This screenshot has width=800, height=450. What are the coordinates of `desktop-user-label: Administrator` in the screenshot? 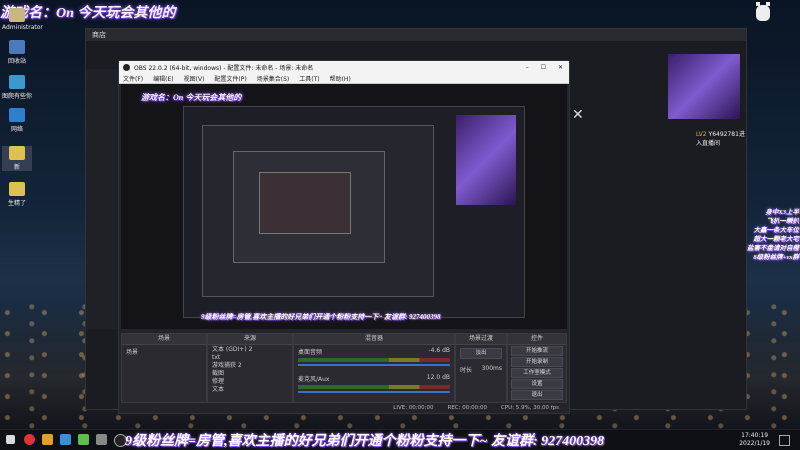 It's located at (22, 27).